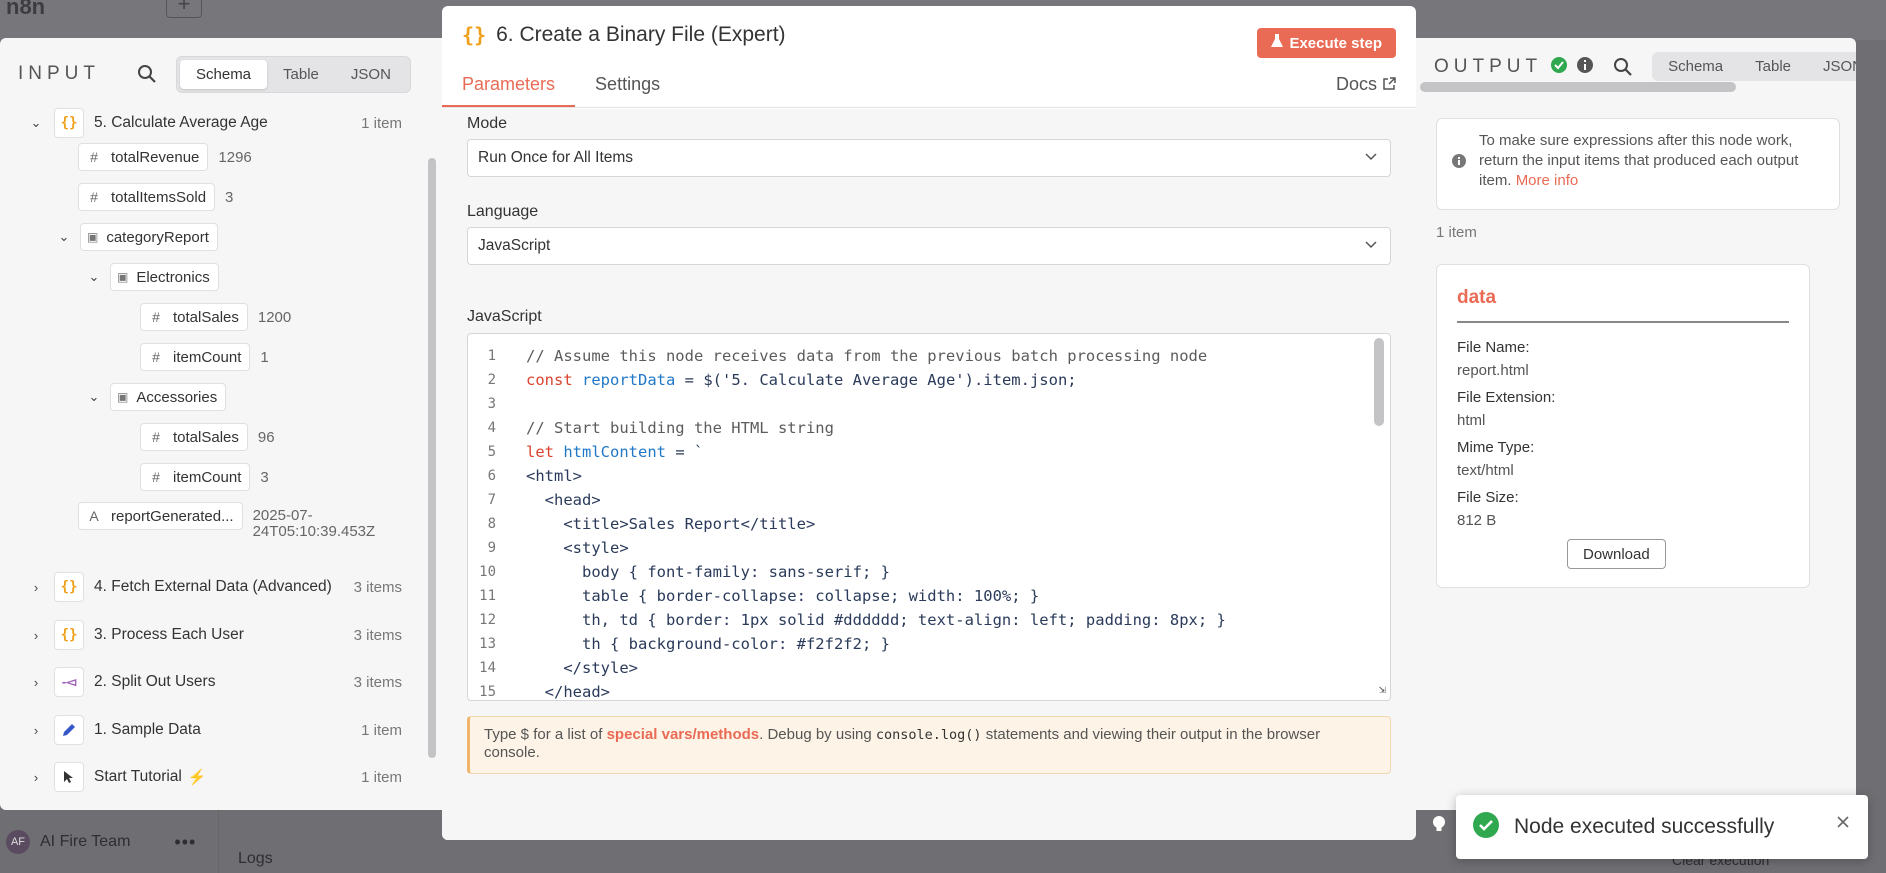 This screenshot has width=1886, height=873. Describe the element at coordinates (1843, 824) in the screenshot. I see `close-icon` at that location.